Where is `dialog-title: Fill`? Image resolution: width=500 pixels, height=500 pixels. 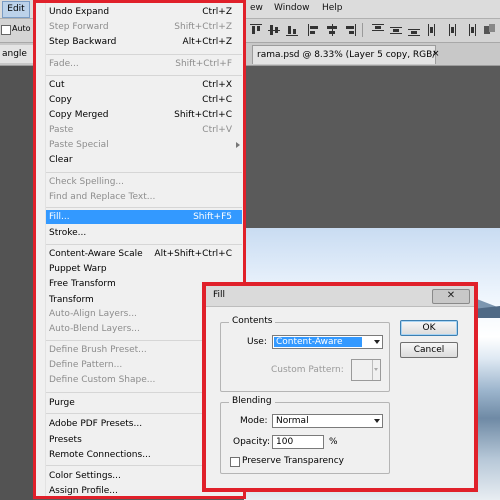 dialog-title: Fill is located at coordinates (219, 295).